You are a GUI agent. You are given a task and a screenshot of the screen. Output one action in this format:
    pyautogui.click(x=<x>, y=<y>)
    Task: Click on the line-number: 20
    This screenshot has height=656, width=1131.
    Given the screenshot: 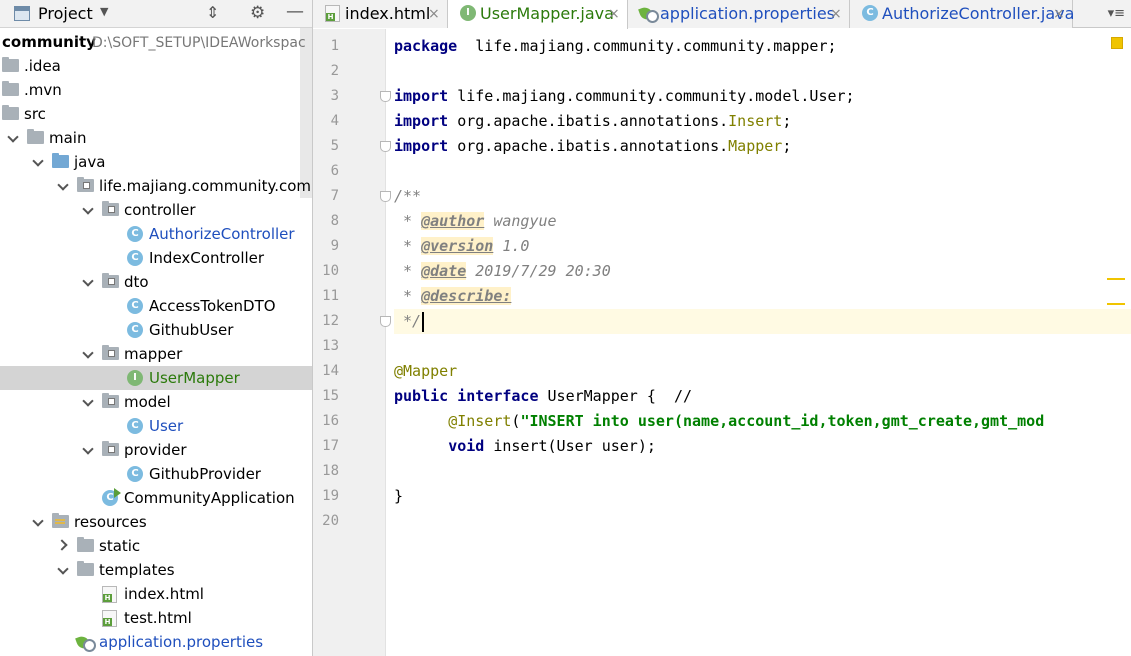 What is the action you would take?
    pyautogui.click(x=330, y=521)
    